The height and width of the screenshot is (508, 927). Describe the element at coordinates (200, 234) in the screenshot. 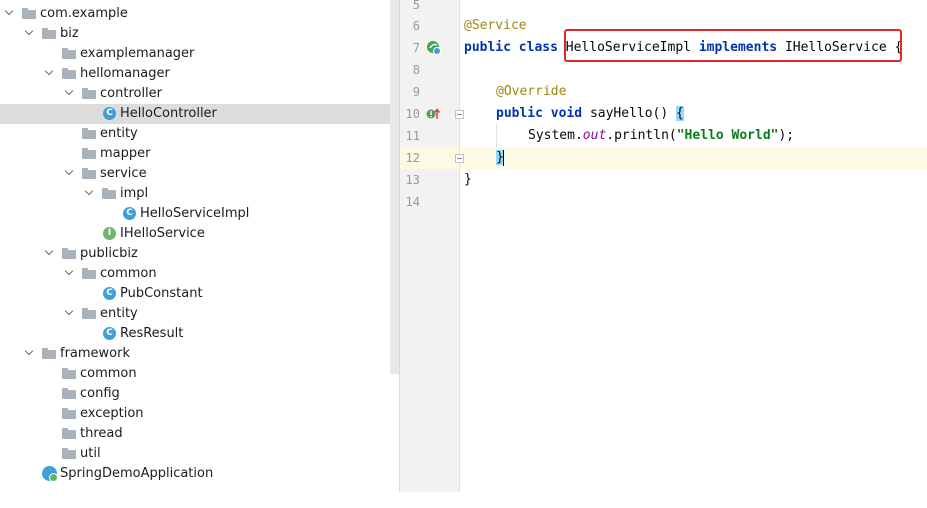

I see `tree-item: I IHelloService` at that location.